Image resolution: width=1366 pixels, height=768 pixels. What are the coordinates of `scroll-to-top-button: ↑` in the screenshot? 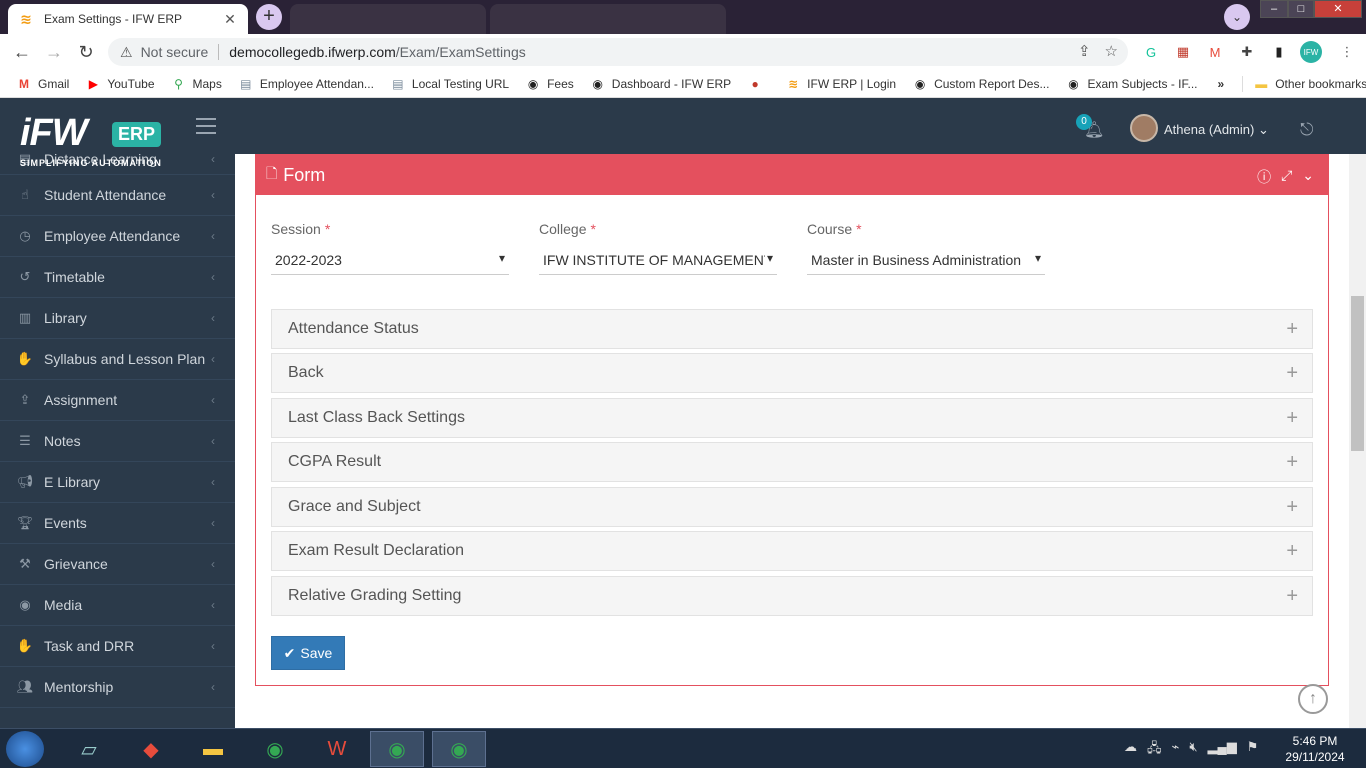 It's located at (1313, 699).